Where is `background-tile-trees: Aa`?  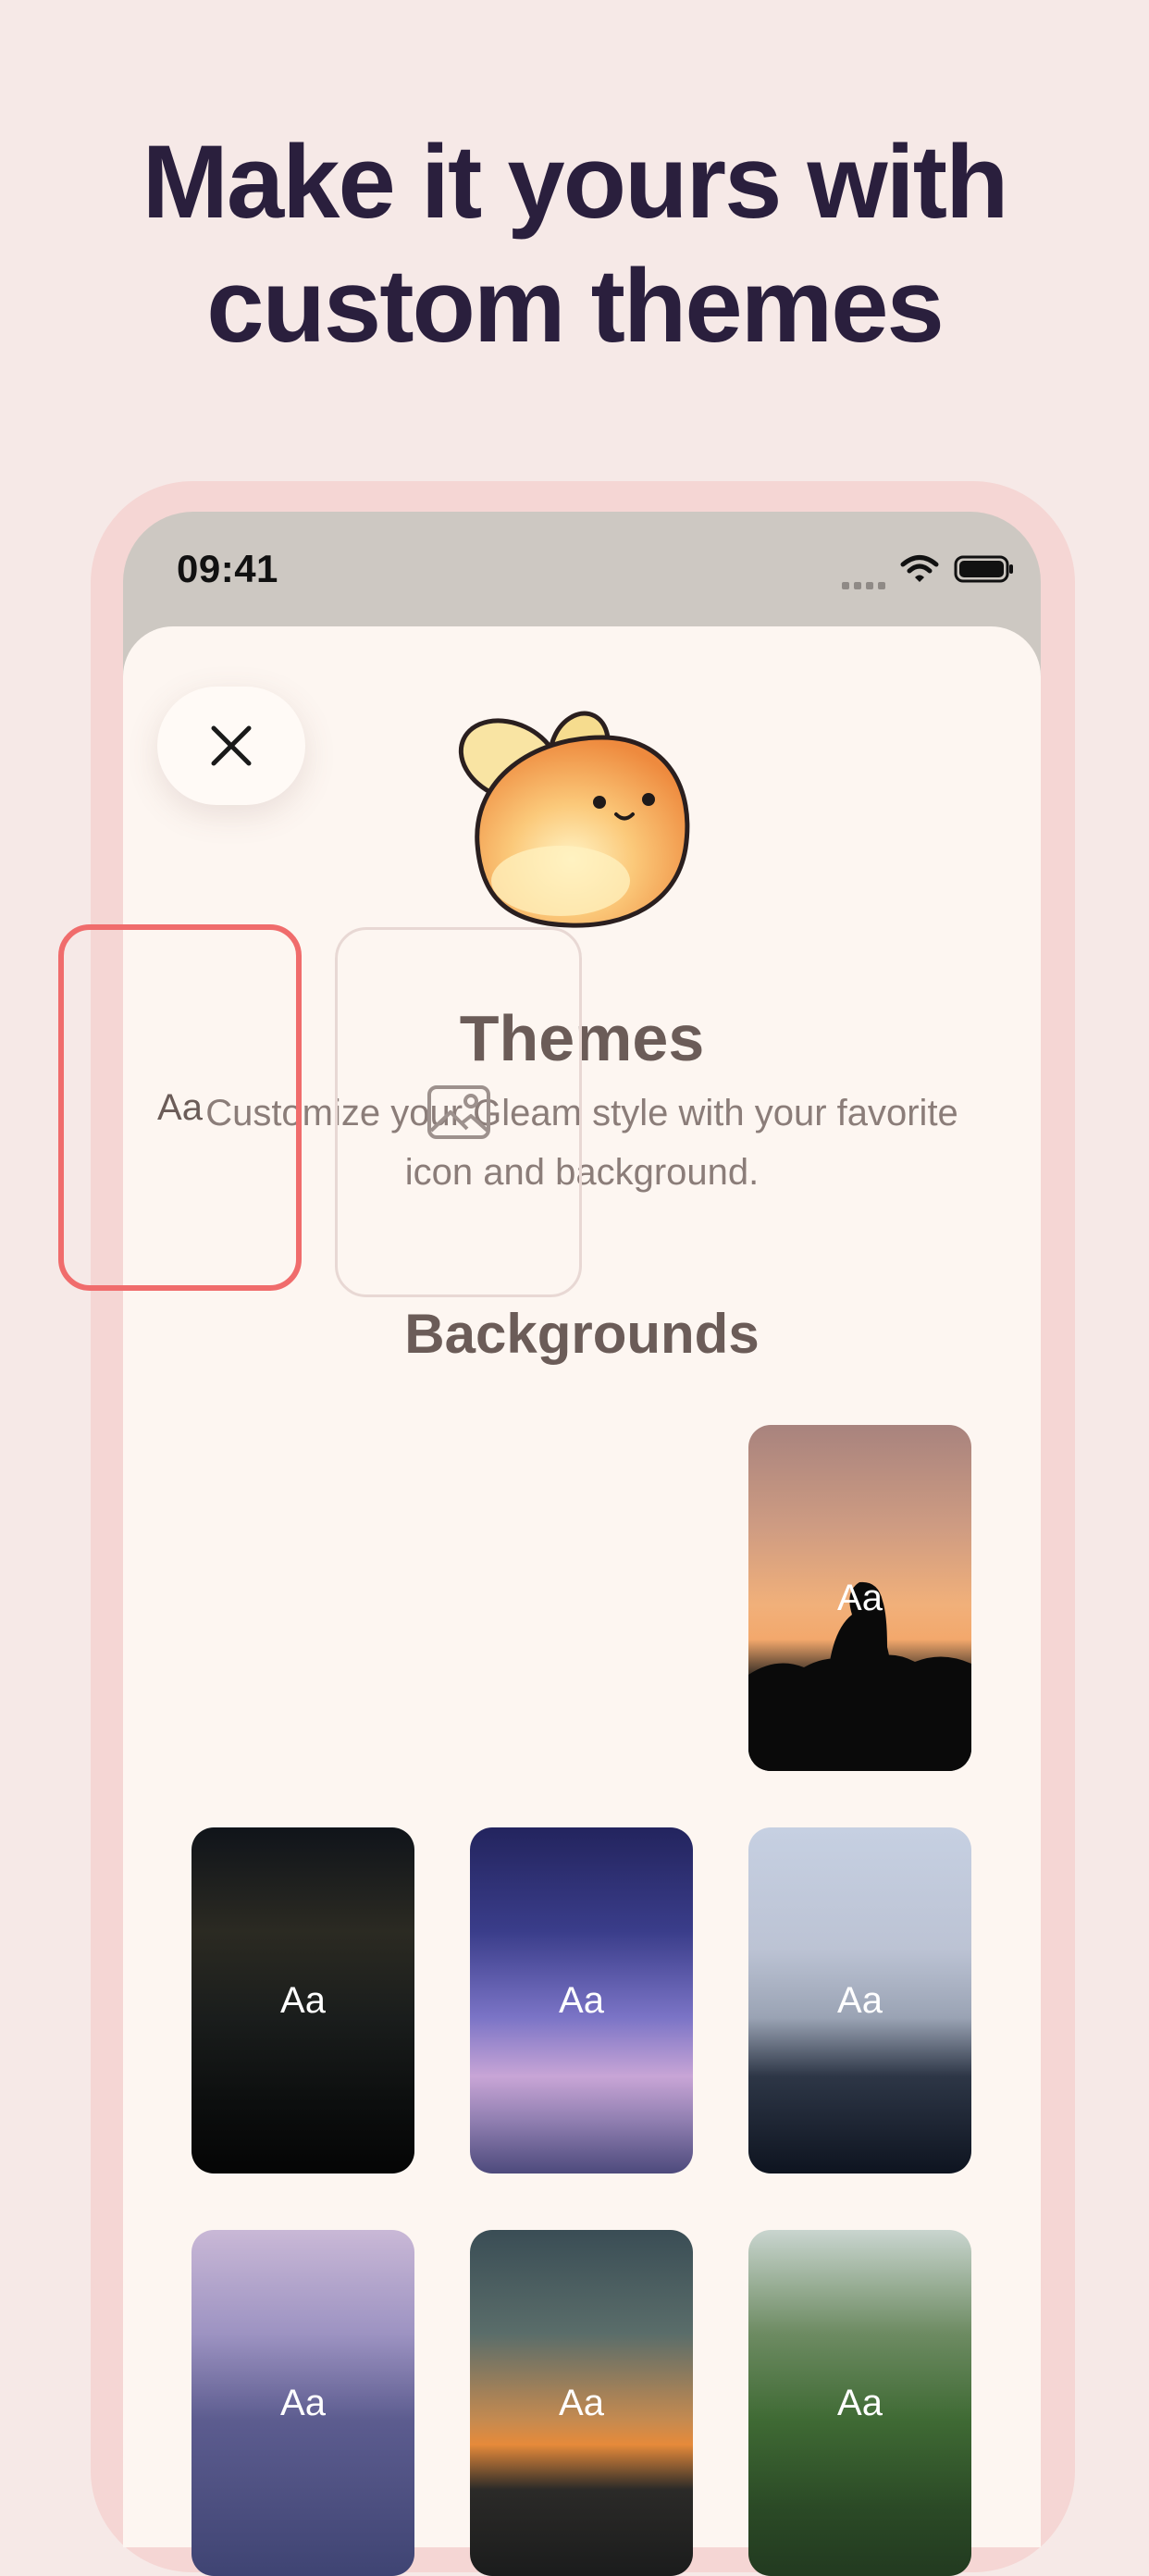 background-tile-trees: Aa is located at coordinates (860, 2403).